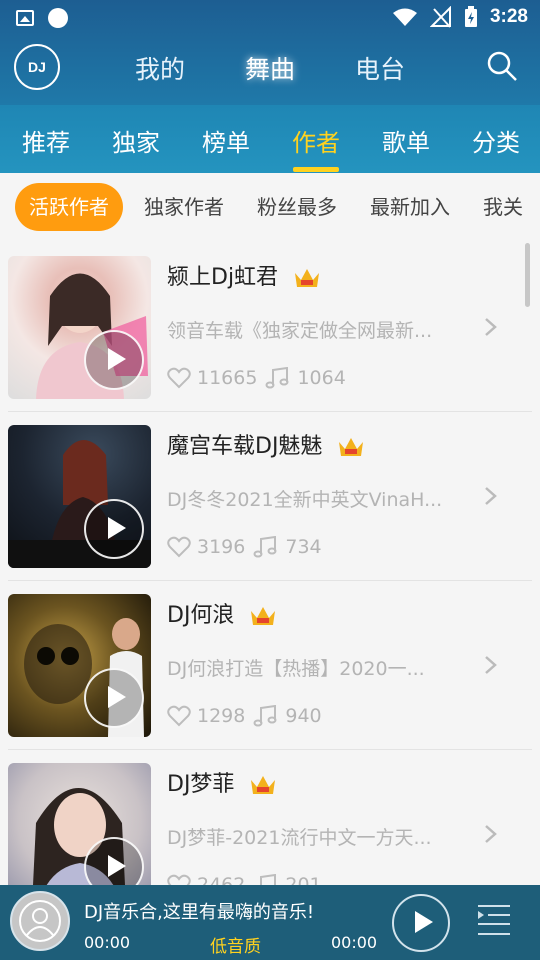 The width and height of the screenshot is (540, 960). I want to click on author-name: DJ梦菲, so click(201, 784).